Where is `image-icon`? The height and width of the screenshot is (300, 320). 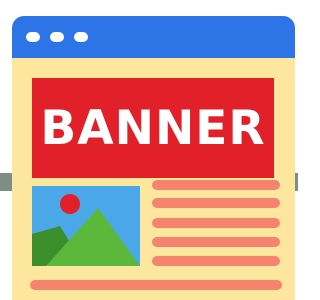
image-icon is located at coordinates (86, 226).